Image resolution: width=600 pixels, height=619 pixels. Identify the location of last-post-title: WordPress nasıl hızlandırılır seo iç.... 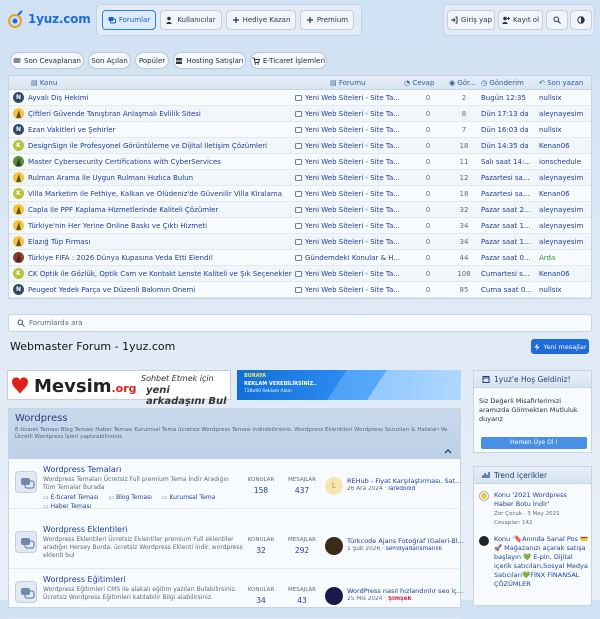
(405, 591).